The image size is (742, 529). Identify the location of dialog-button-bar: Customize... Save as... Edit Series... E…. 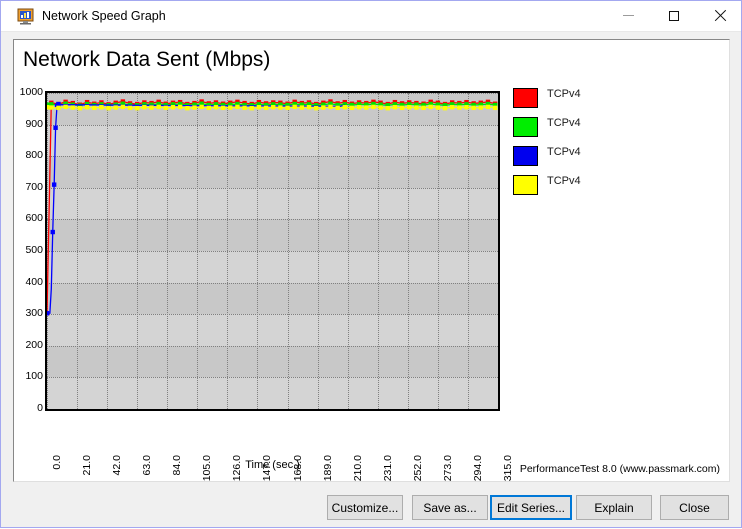
(371, 512).